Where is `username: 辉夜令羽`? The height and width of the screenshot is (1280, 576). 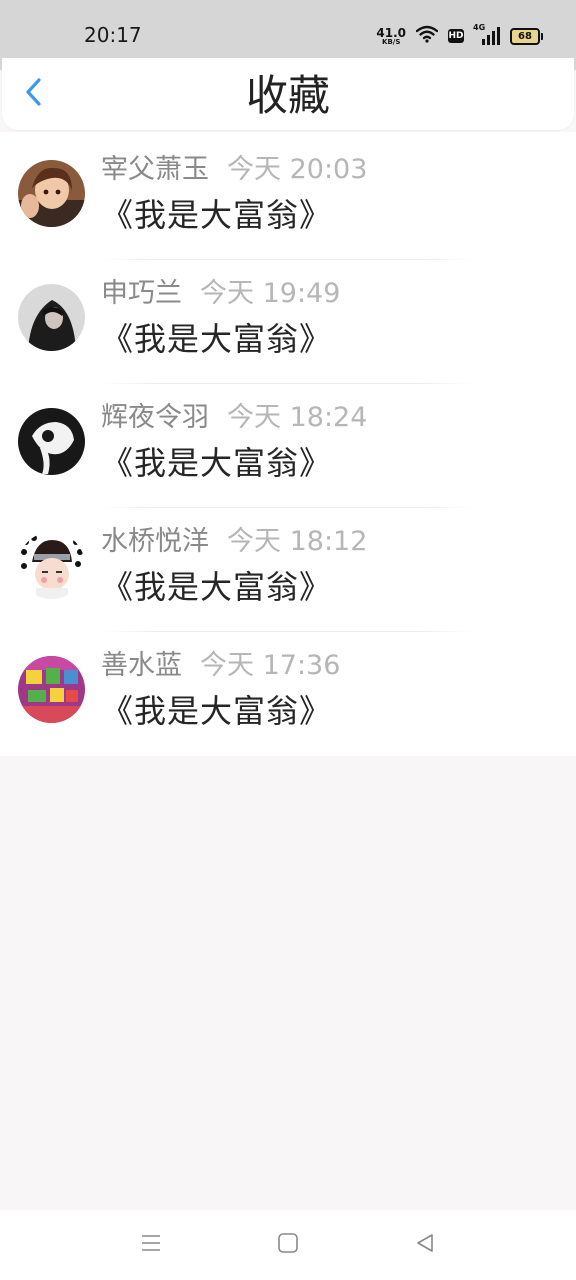 username: 辉夜令羽 is located at coordinates (155, 417).